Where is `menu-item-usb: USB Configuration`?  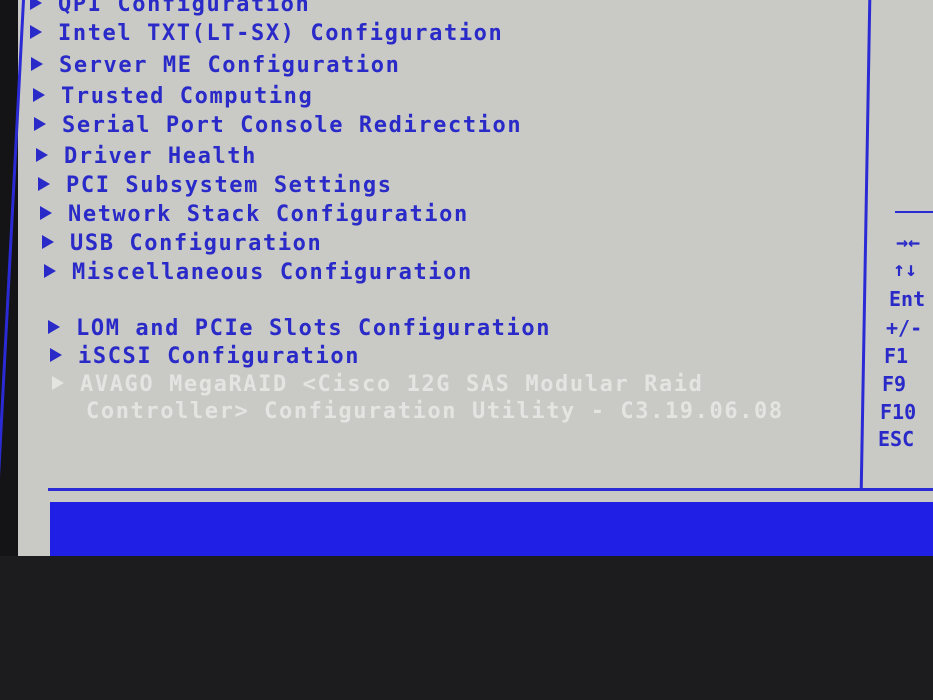
menu-item-usb: USB Configuration is located at coordinates (182, 243).